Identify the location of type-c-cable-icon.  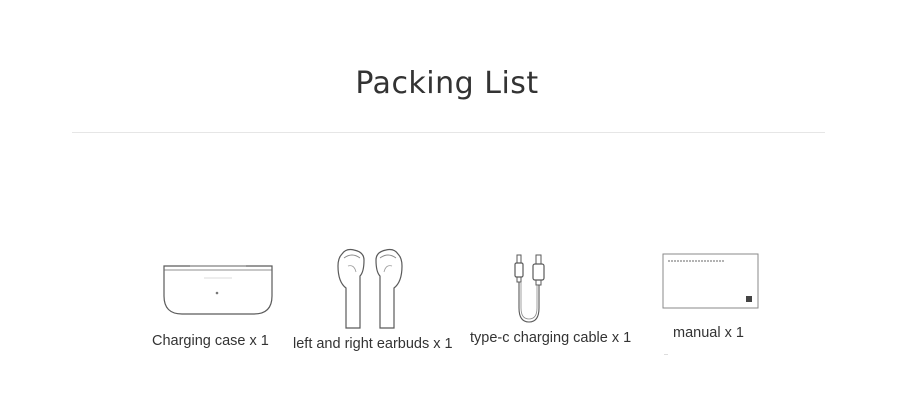
(529, 288).